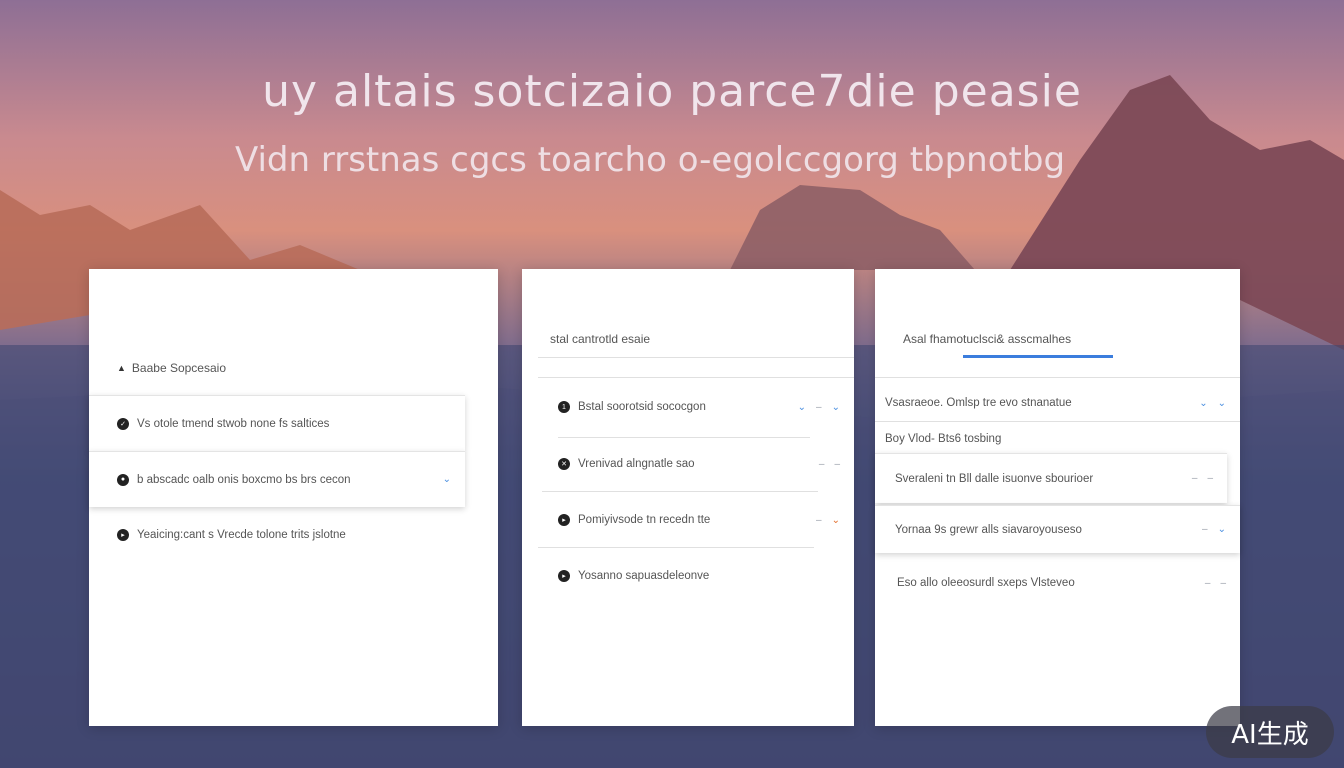 Image resolution: width=1344 pixels, height=768 pixels. What do you see at coordinates (642, 407) in the screenshot?
I see `list-item-label: Bstal soorotsid sococgon` at bounding box center [642, 407].